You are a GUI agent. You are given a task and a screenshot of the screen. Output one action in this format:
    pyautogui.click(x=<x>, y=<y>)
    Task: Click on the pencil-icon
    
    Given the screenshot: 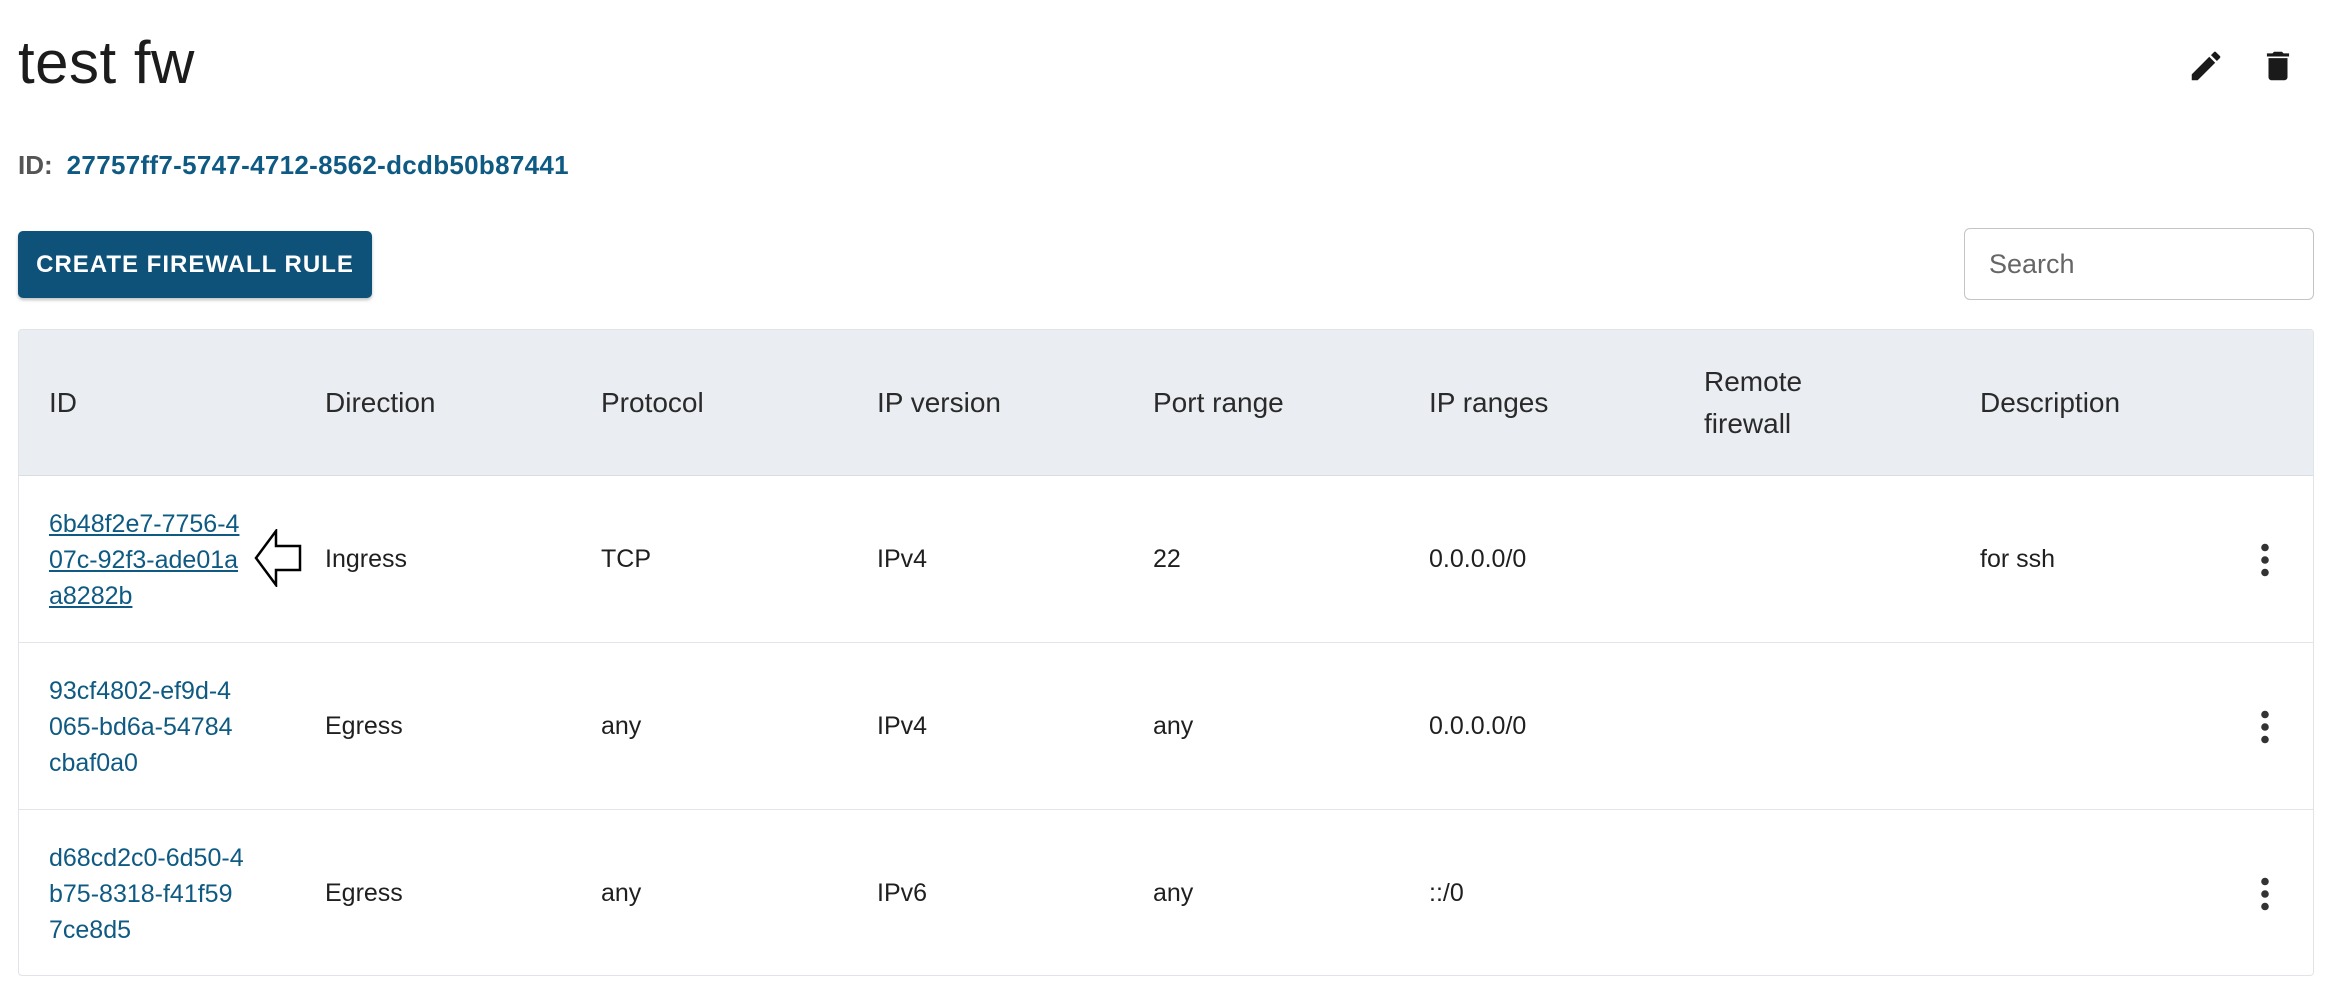 What is the action you would take?
    pyautogui.click(x=2206, y=66)
    